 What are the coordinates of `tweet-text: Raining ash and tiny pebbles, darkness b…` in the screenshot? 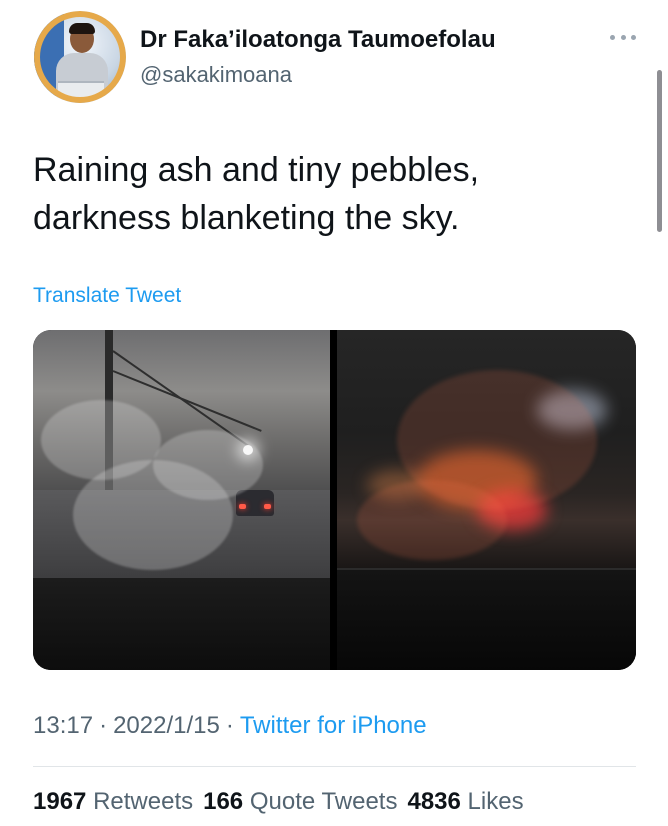 It's located at (333, 194).